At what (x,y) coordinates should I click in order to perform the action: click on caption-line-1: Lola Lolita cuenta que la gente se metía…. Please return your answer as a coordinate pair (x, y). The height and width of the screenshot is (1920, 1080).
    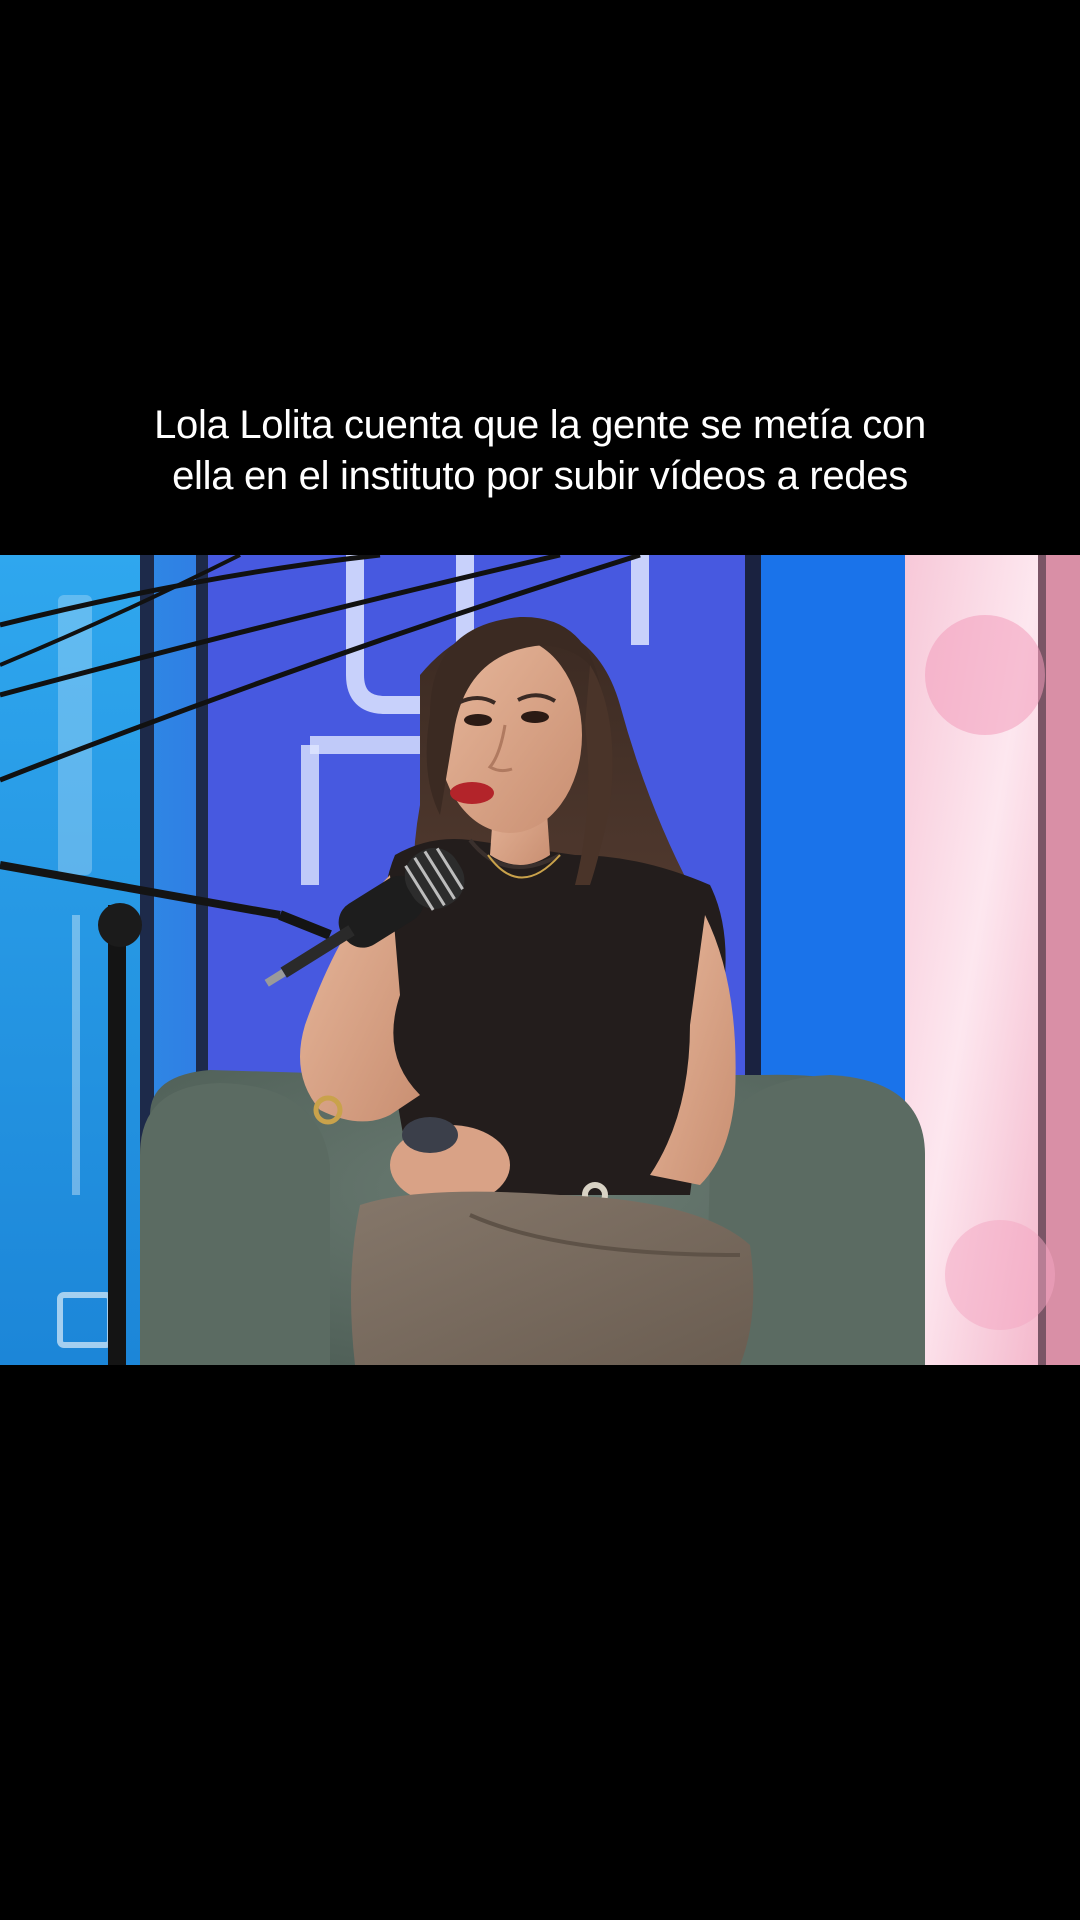
    Looking at the image, I should click on (540, 425).